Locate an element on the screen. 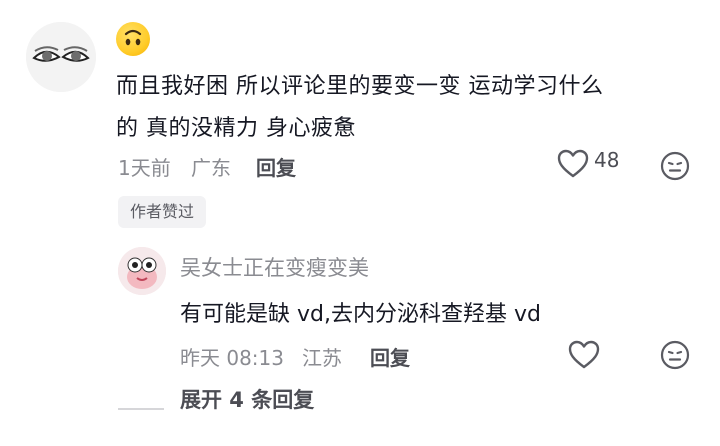 The height and width of the screenshot is (446, 720). expand-replies-button: 展开 4 条回复 is located at coordinates (247, 399).